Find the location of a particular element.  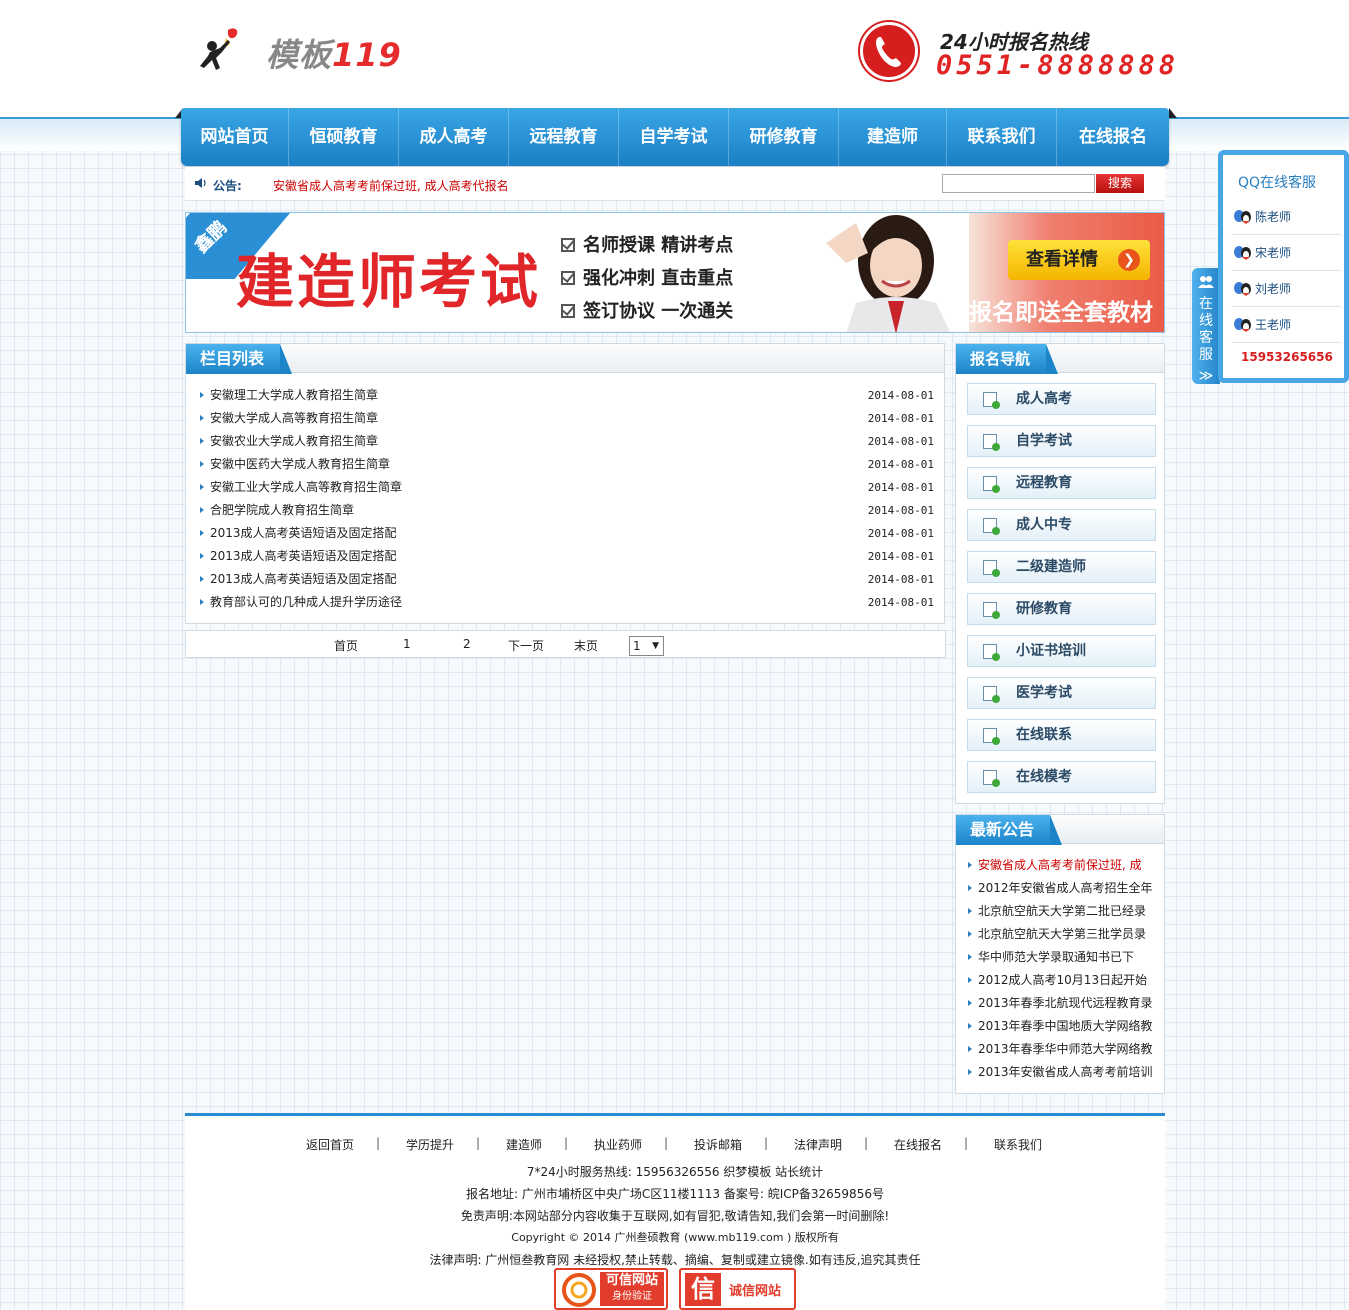

footer-link-signup: 在线报名 is located at coordinates (918, 1144).